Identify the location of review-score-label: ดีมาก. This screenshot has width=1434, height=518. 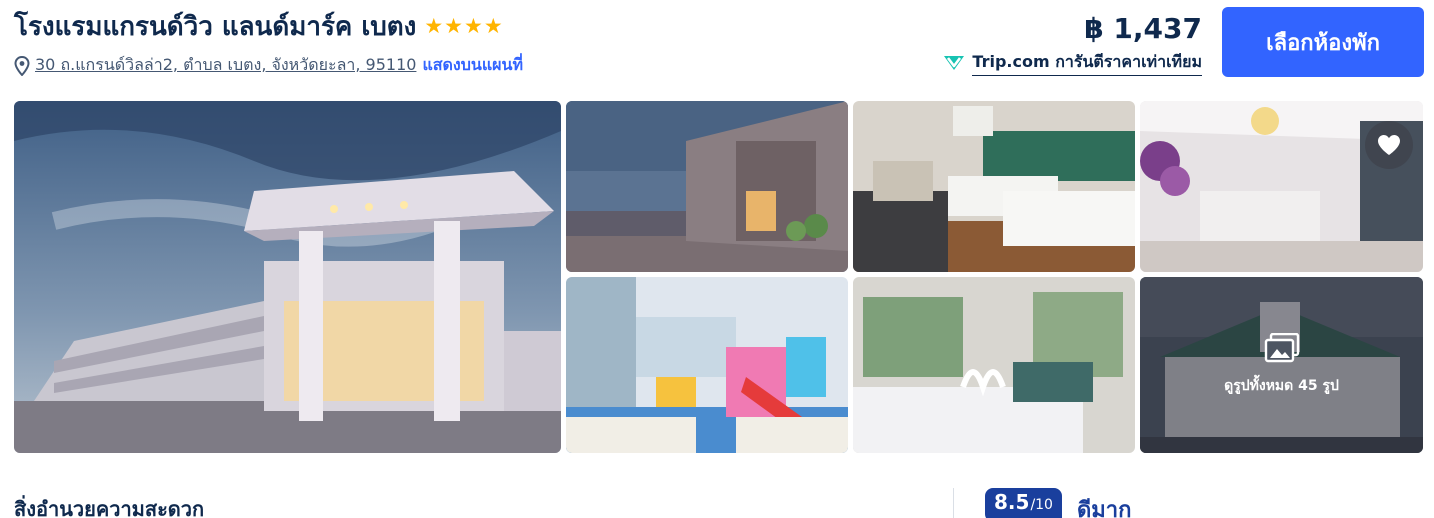
(1104, 508).